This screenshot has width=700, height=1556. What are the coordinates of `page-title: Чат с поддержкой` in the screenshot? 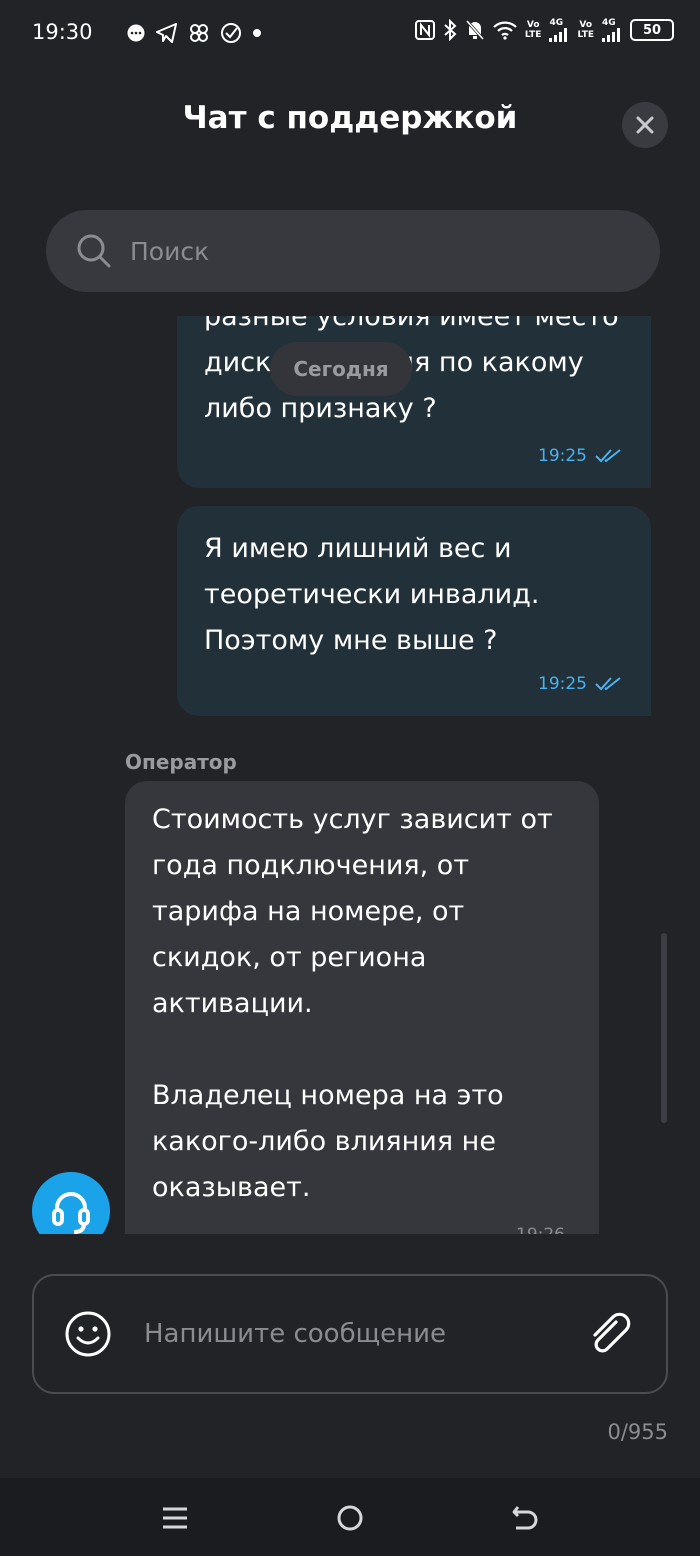 It's located at (350, 118).